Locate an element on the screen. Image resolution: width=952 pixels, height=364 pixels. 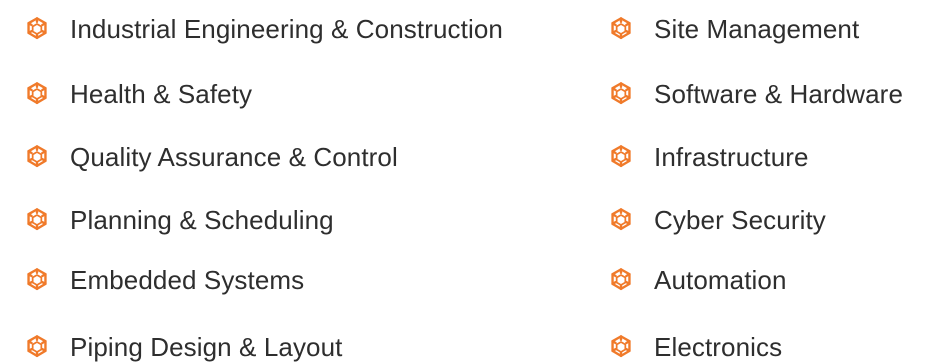
list-item: Cyber Security is located at coordinates (717, 220).